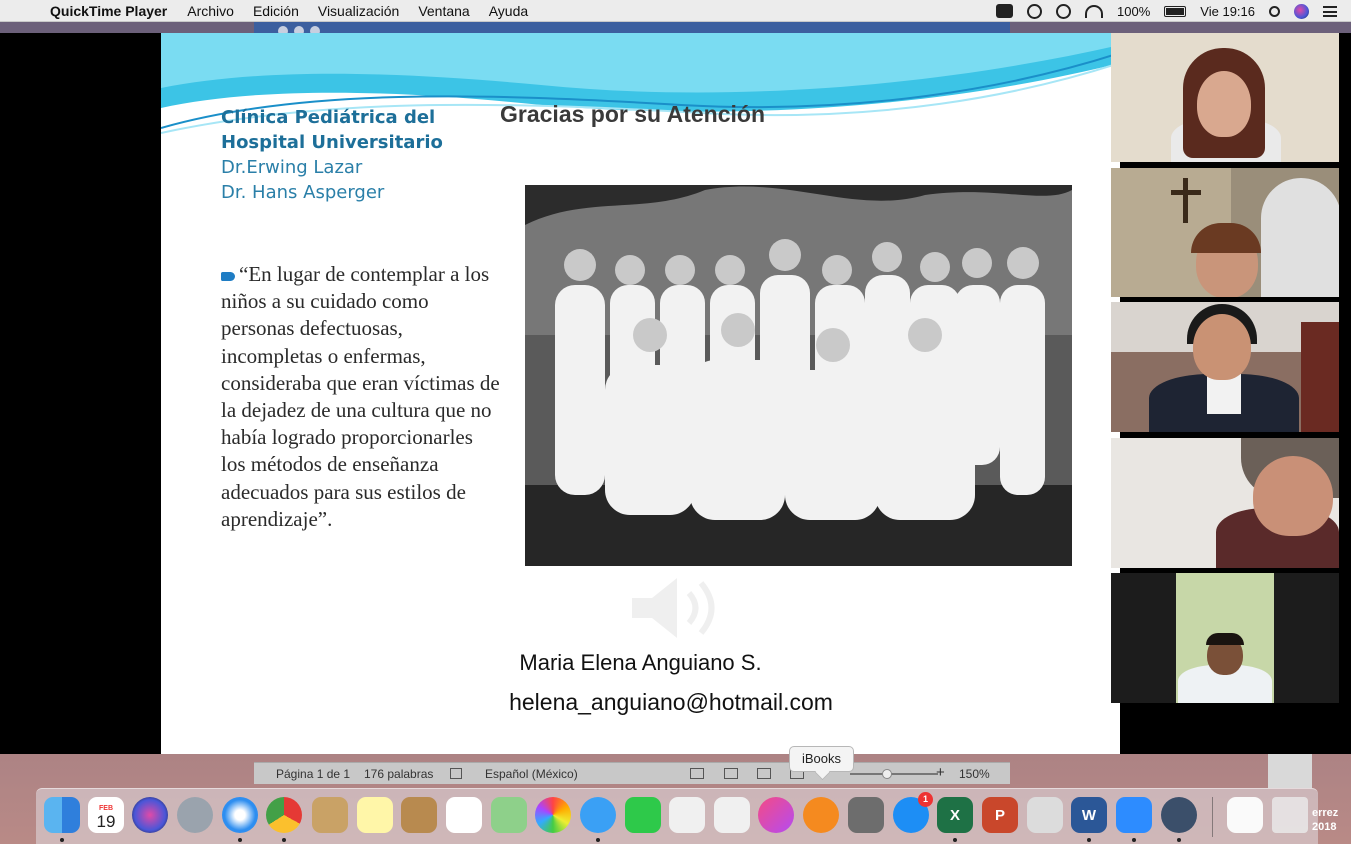  Describe the element at coordinates (1134, 815) in the screenshot. I see `zoom-app-icon` at that location.